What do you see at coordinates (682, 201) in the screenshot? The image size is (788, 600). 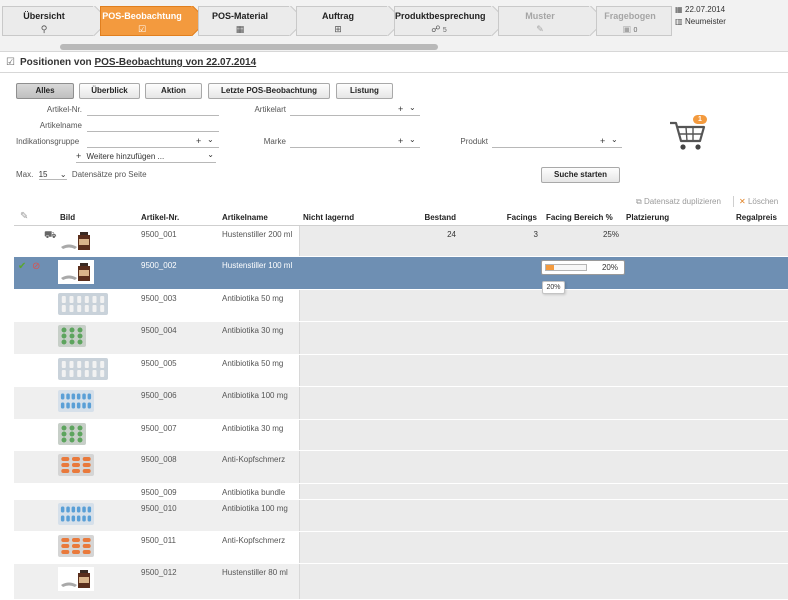 I see `duplicate-label: Datensatz duplizieren` at bounding box center [682, 201].